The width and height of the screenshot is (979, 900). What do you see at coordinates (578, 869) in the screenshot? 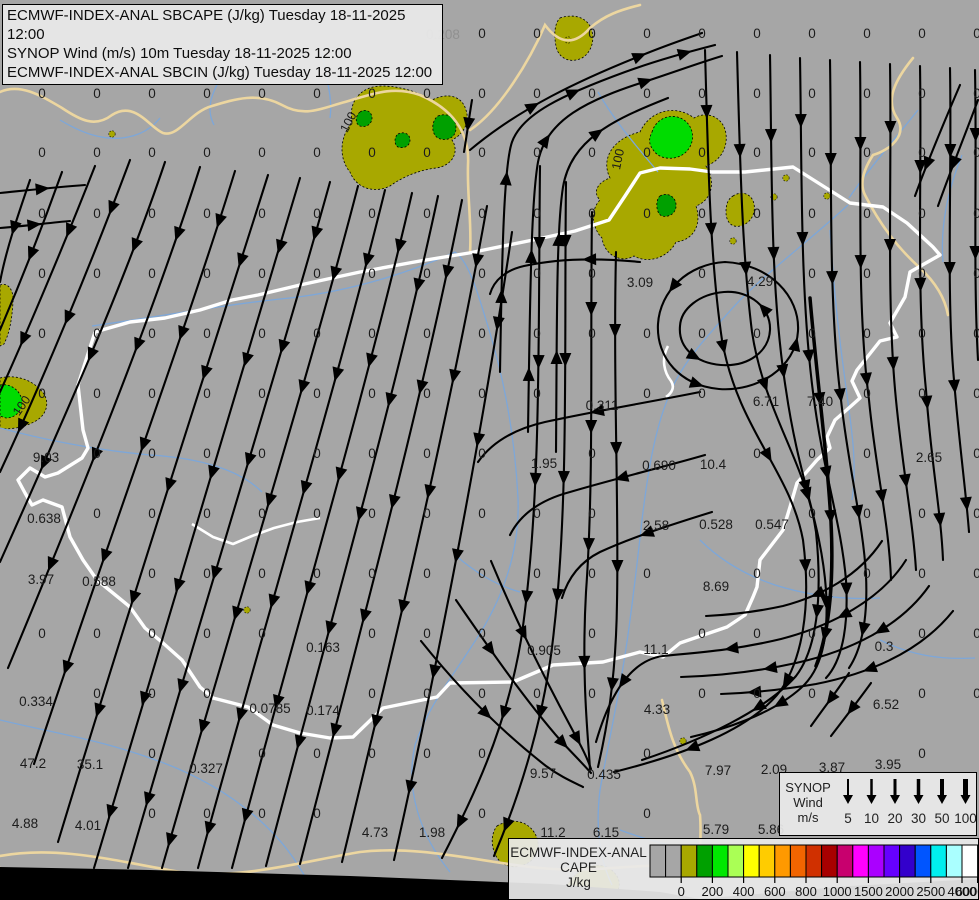
I see `cape-legend-label: ECMWF-INDEX-ANAL CAPE J/kg` at bounding box center [578, 869].